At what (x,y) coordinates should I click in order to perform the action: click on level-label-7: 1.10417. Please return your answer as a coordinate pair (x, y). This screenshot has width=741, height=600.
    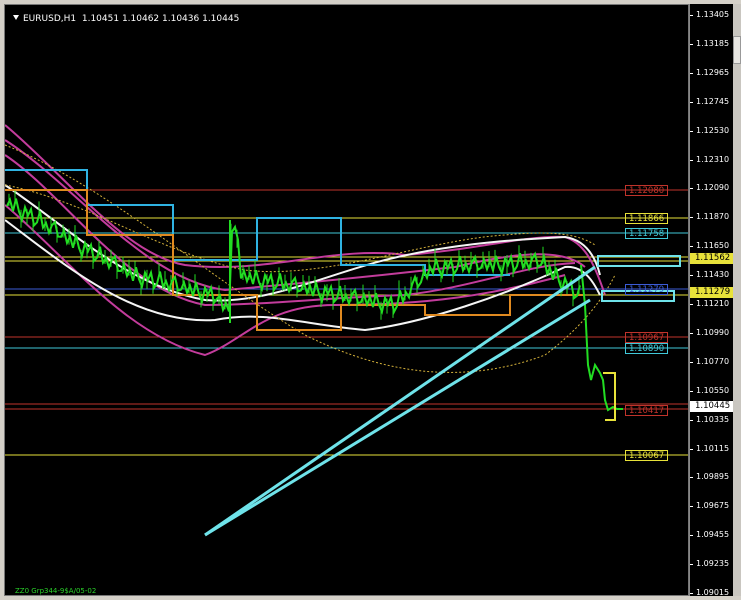
    Looking at the image, I should click on (647, 410).